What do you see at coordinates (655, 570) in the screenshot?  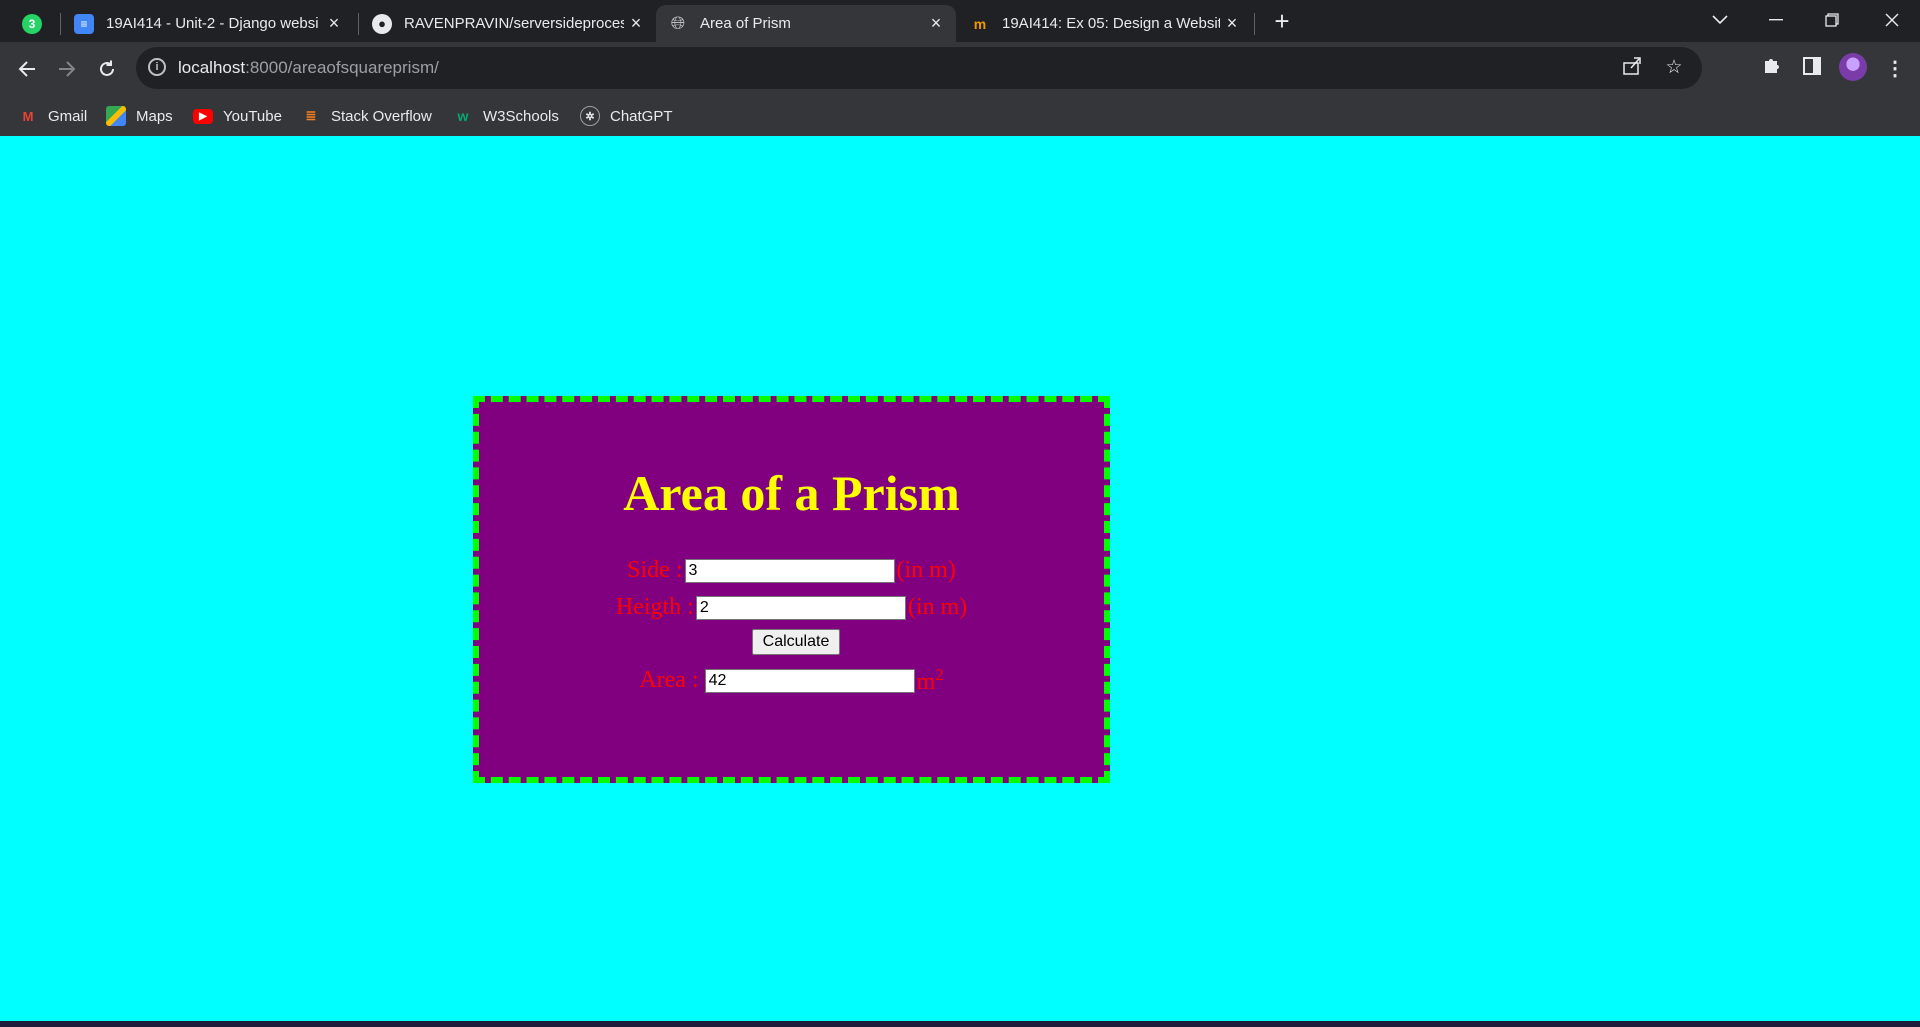 I see `side-label: Side :` at bounding box center [655, 570].